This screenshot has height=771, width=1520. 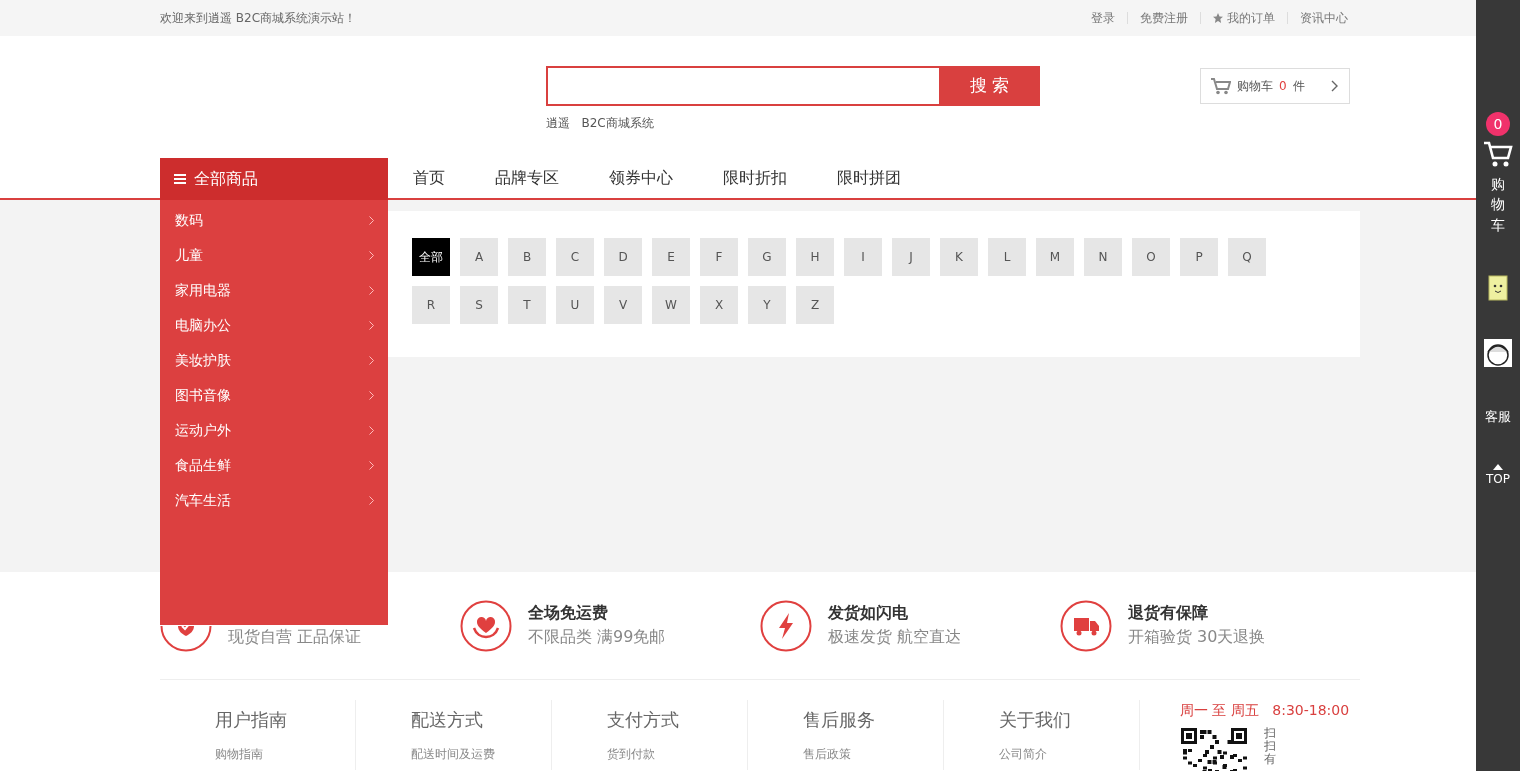 I want to click on category-item: 电脑办公, so click(x=274, y=325).